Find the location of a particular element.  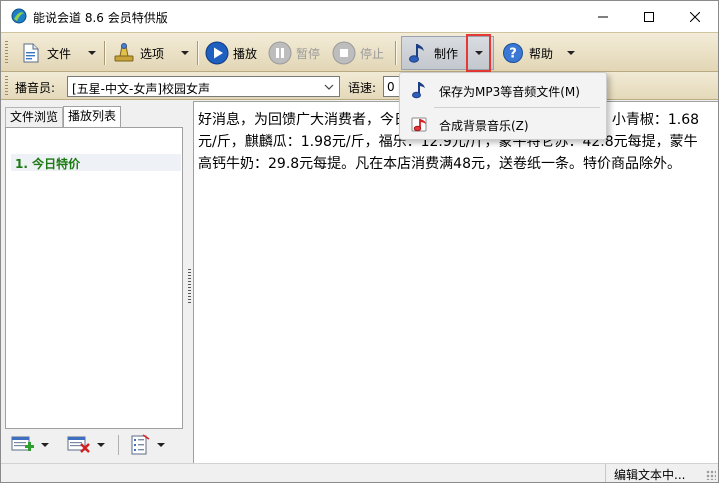

list-item-label: 1. 今日特价 is located at coordinates (48, 164).